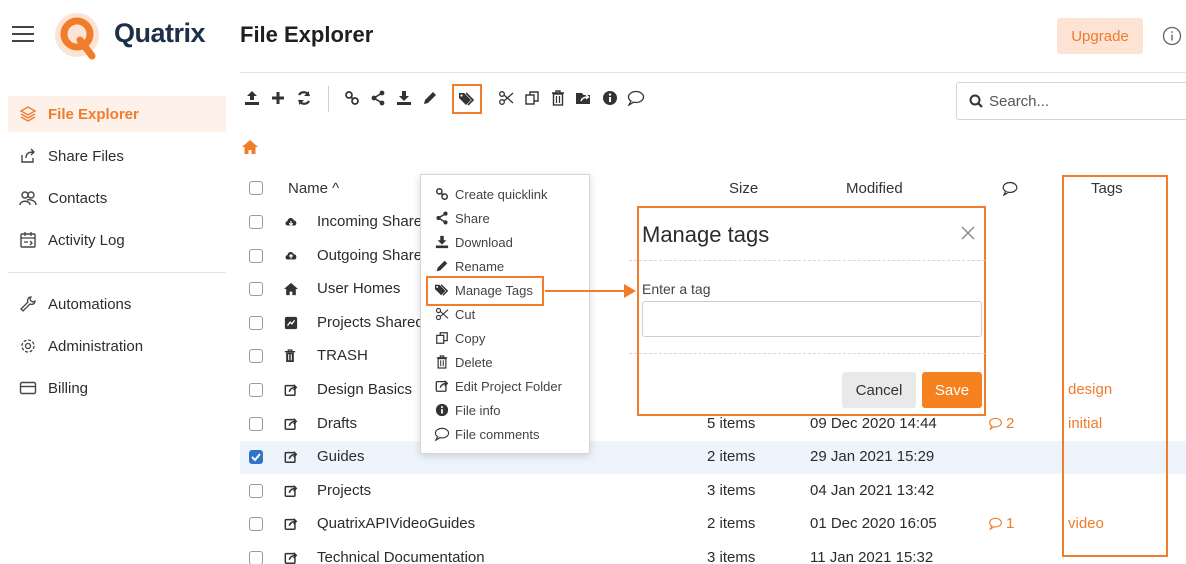  I want to click on share-icon, so click(378, 98).